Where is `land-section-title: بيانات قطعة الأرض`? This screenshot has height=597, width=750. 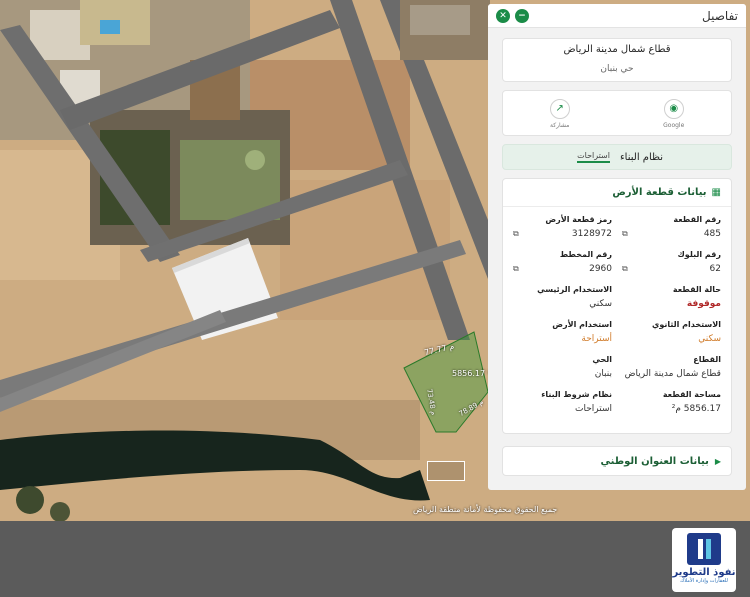
land-section-title: بيانات قطعة الأرض is located at coordinates (659, 192).